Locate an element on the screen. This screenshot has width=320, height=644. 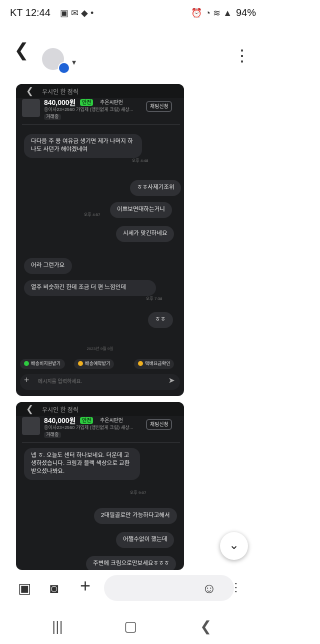
chevron-down-icon: ⌄ is located at coordinates (234, 545).